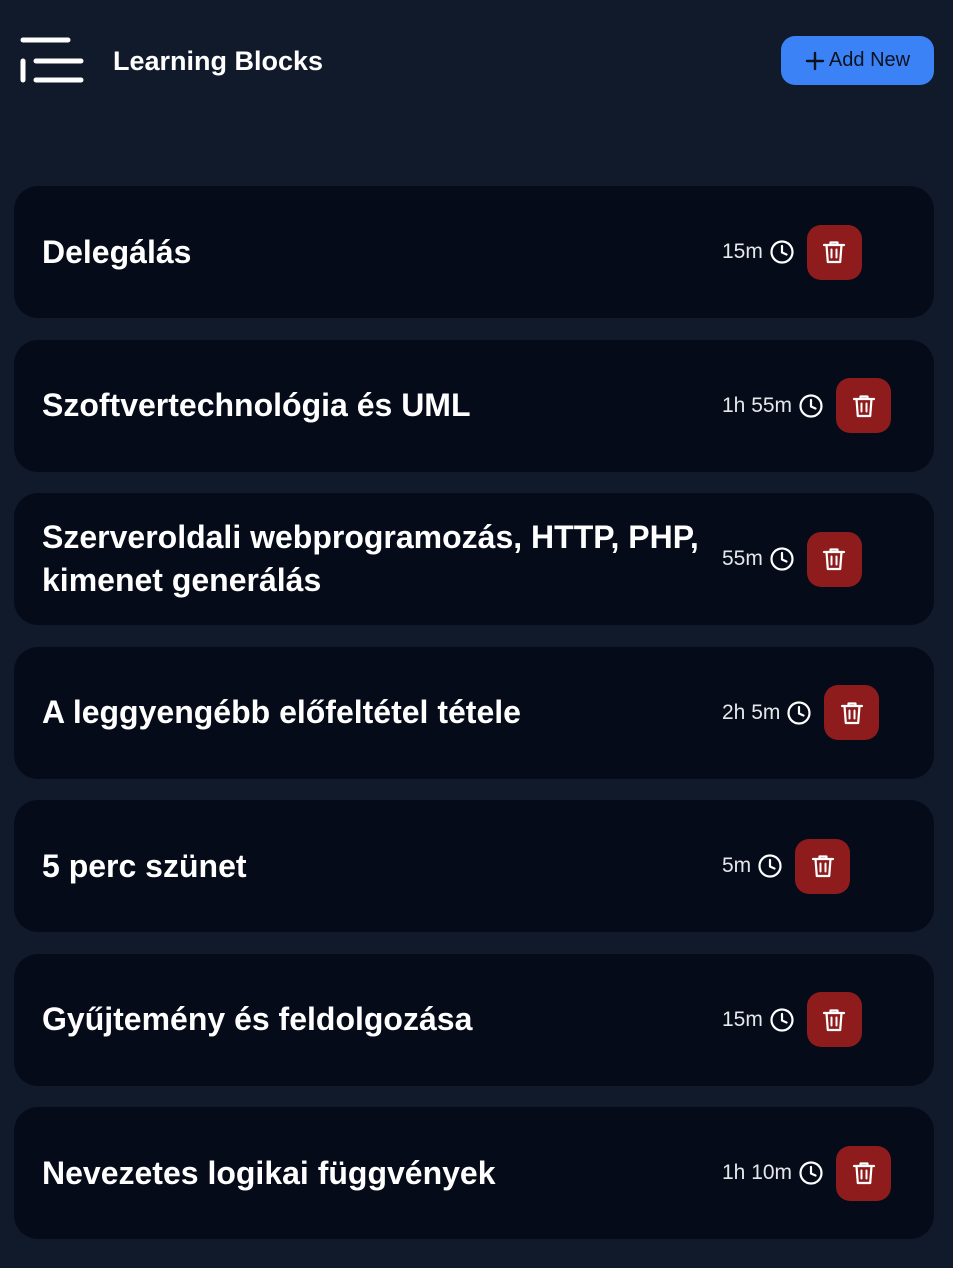 Image resolution: width=953 pixels, height=1268 pixels. I want to click on block-title: A leggyengébb előfeltétel tétele, so click(281, 712).